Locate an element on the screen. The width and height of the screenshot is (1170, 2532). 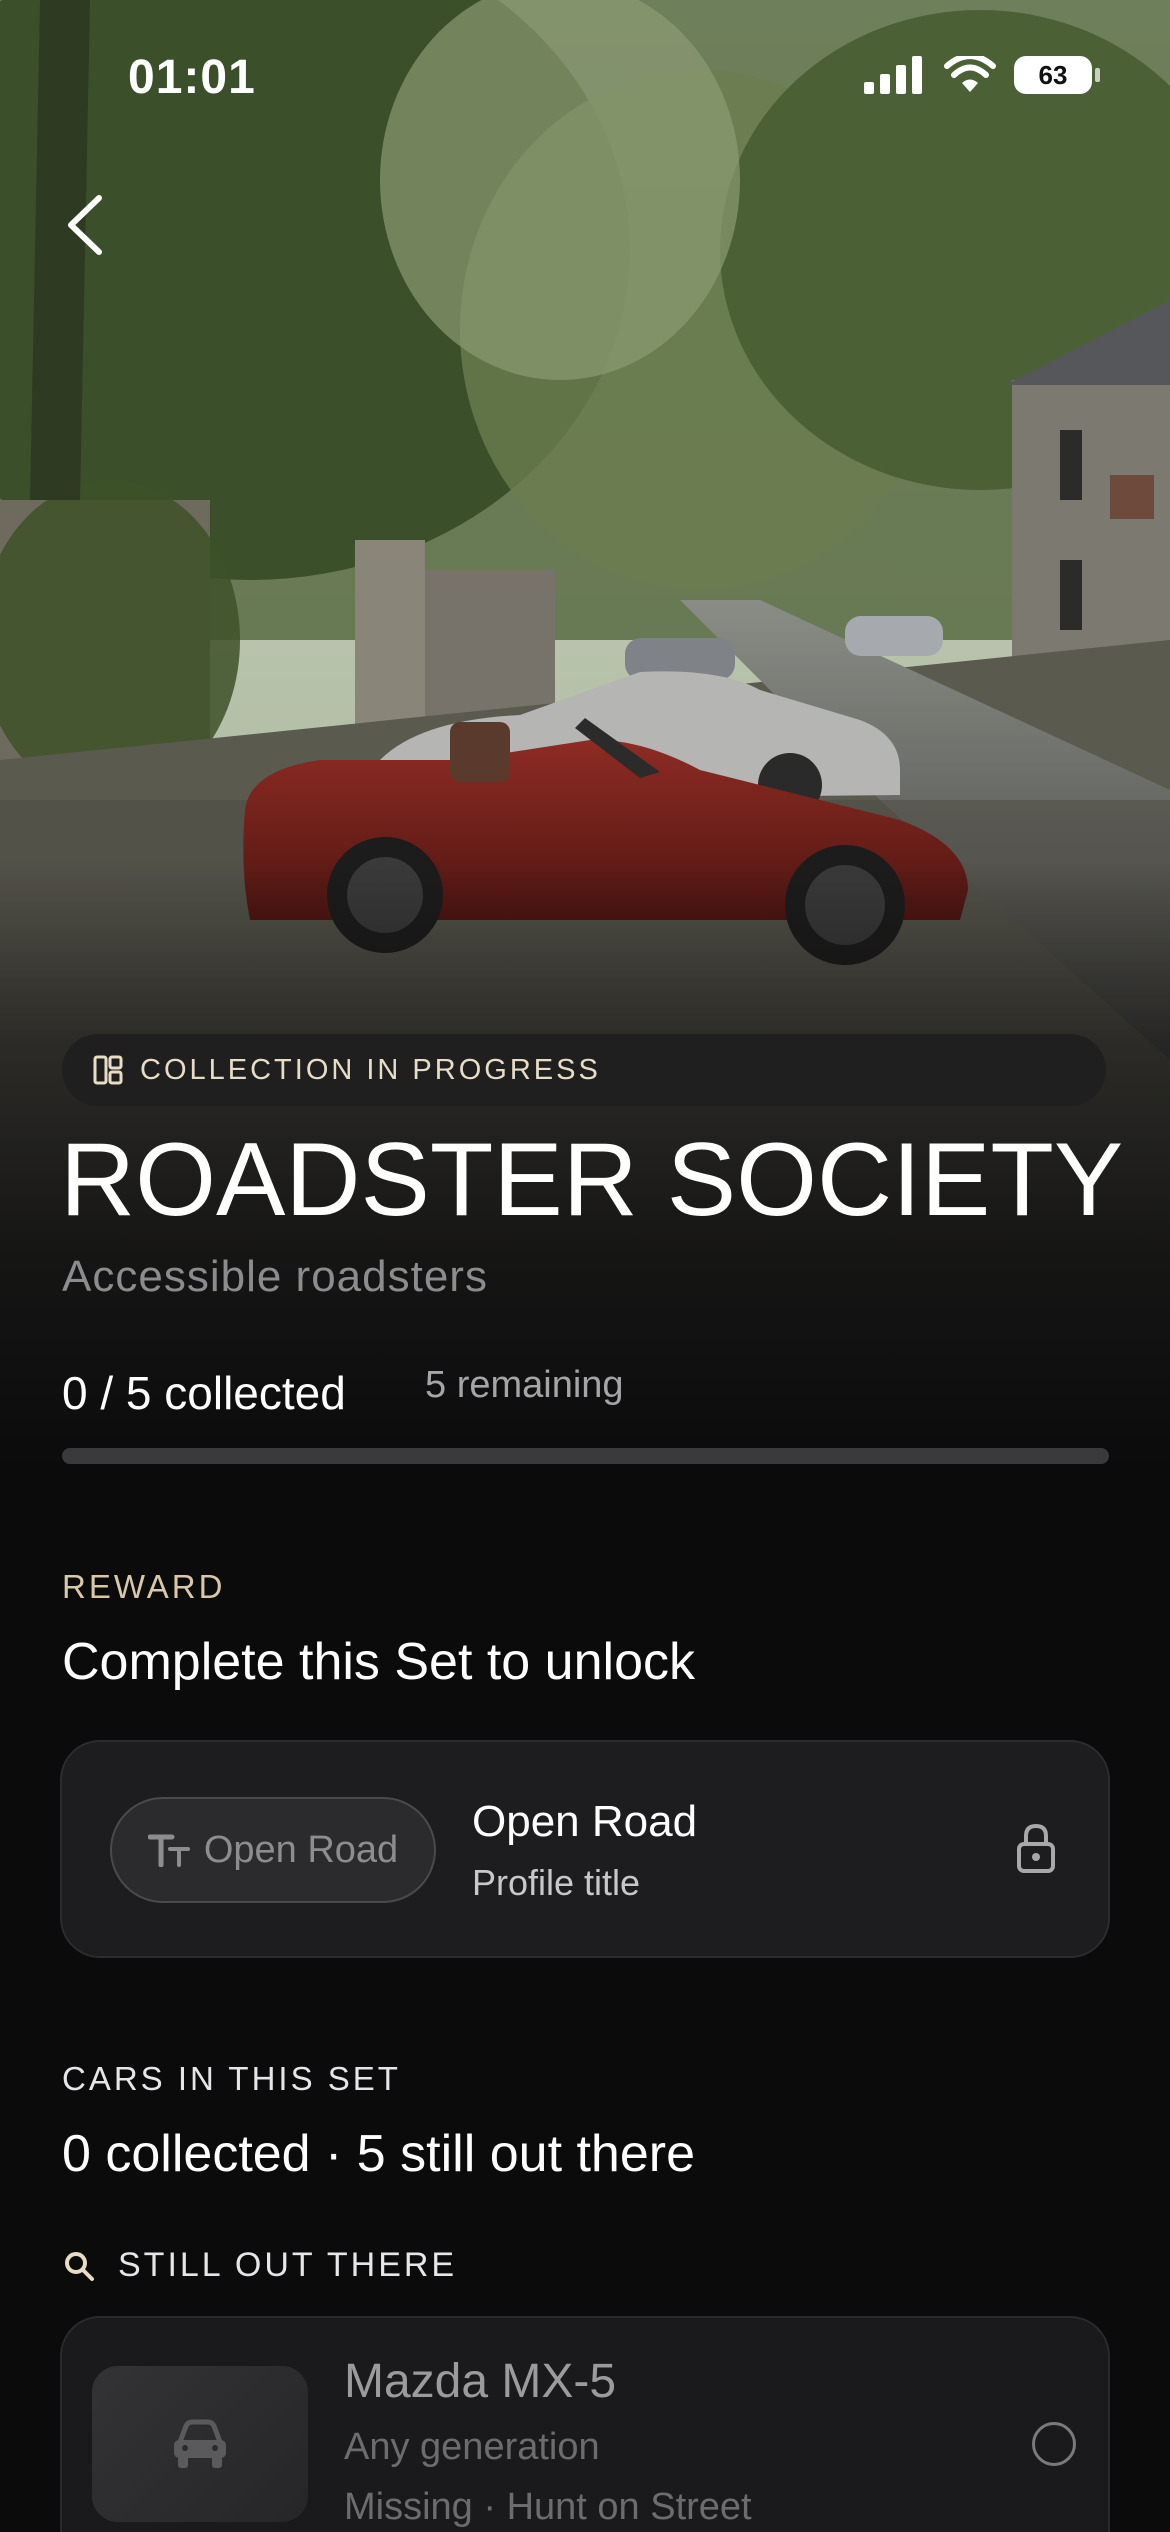
car-thumbnail is located at coordinates (200, 2444).